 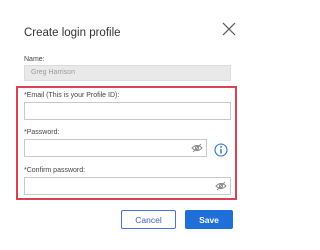 What do you see at coordinates (34, 59) in the screenshot?
I see `name-label: Name:` at bounding box center [34, 59].